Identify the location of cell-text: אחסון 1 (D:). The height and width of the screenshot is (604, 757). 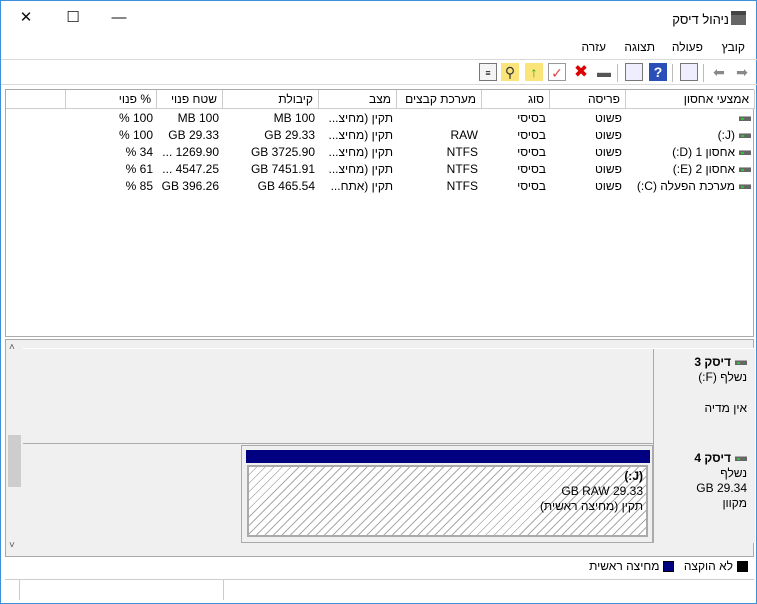
(703, 152).